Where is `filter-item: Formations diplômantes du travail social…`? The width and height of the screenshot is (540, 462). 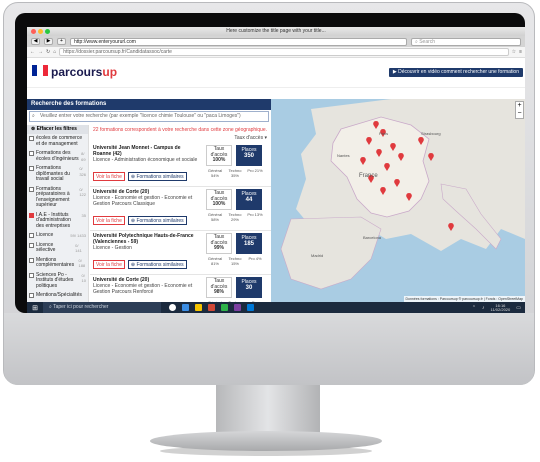
filter-item: Formations diplômantes du travail social… is located at coordinates (57, 174).